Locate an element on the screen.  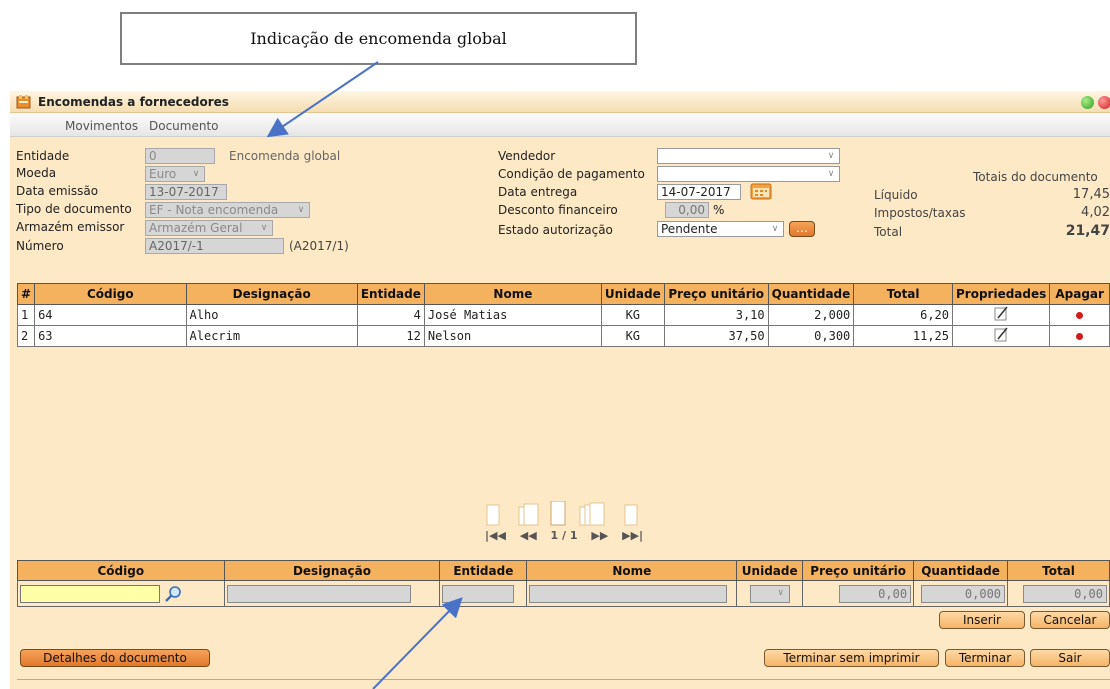
maximize-button is located at coordinates (1087, 102).